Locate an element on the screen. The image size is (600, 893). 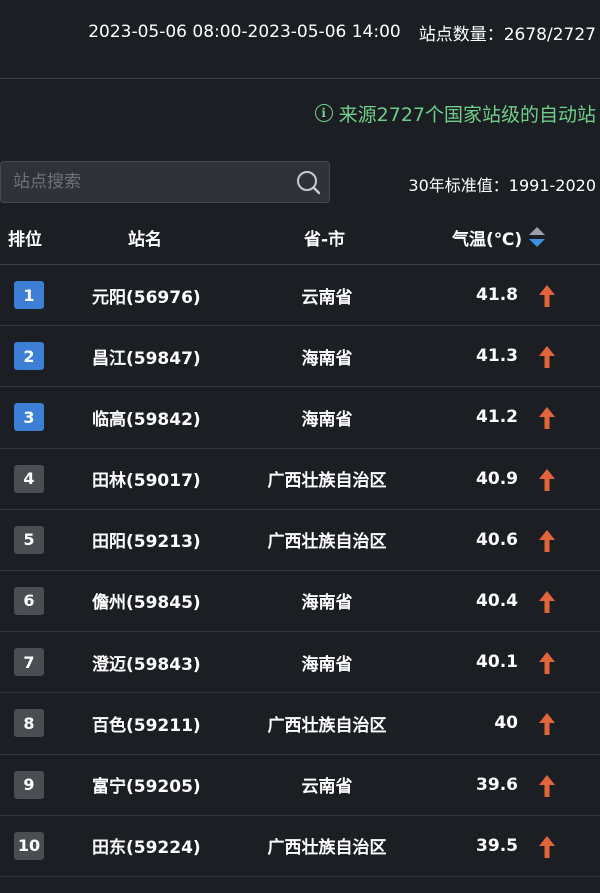
column-header-temp-label: 气温(℃) is located at coordinates (487, 239).